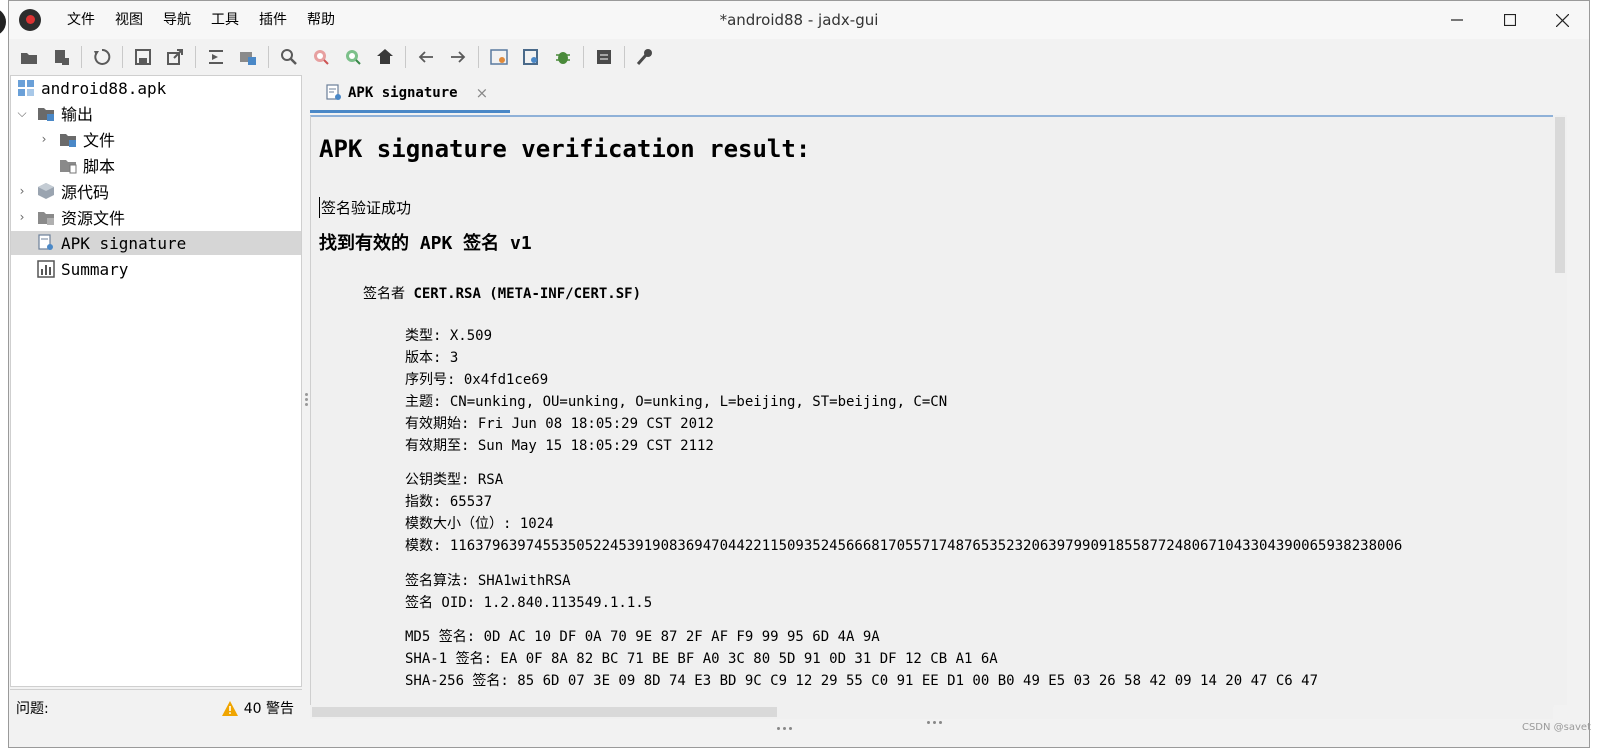 The image size is (1599, 755). What do you see at coordinates (93, 218) in the screenshot?
I see `tree-item-label: 资源文件` at bounding box center [93, 218].